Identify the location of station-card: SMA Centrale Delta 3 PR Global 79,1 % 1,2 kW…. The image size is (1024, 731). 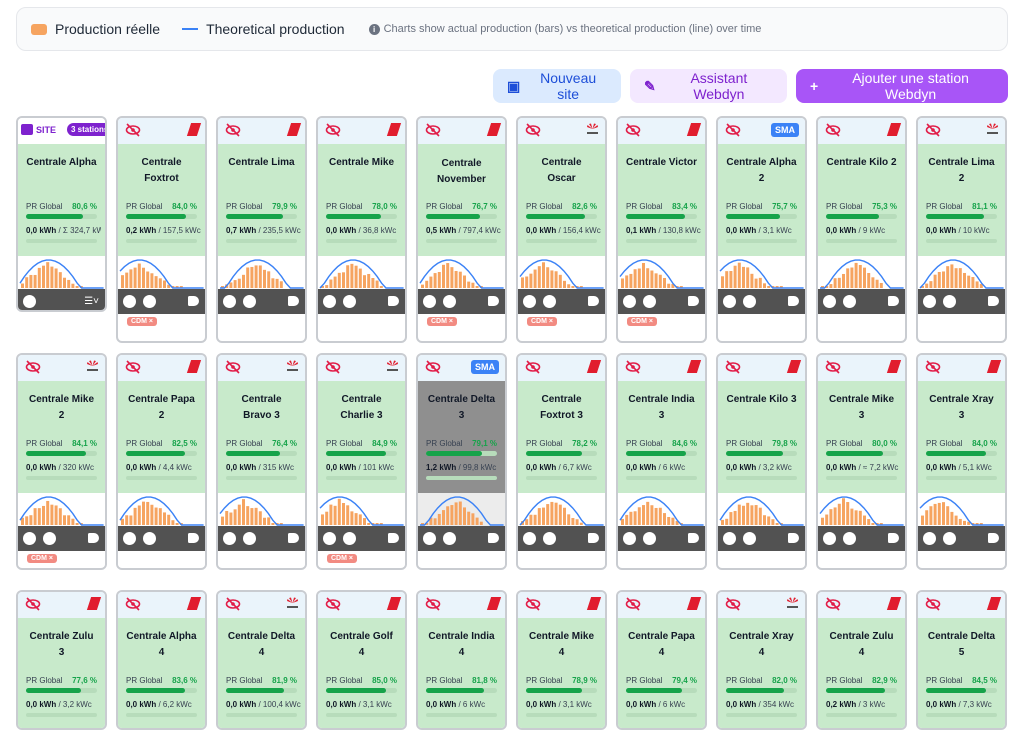
(461, 461).